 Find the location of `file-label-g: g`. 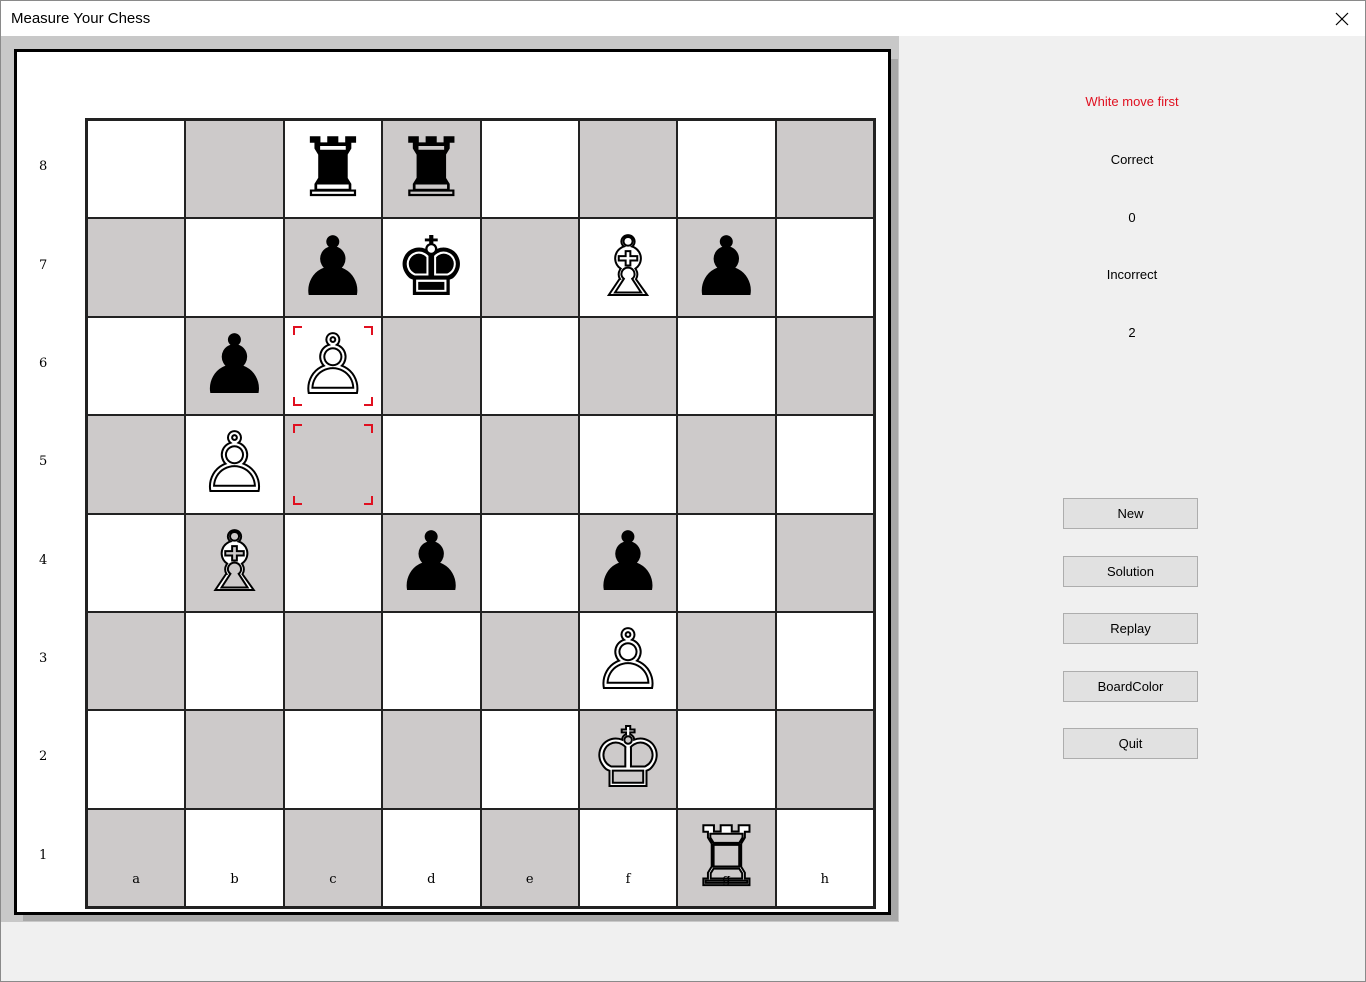

file-label-g: g is located at coordinates (726, 879).